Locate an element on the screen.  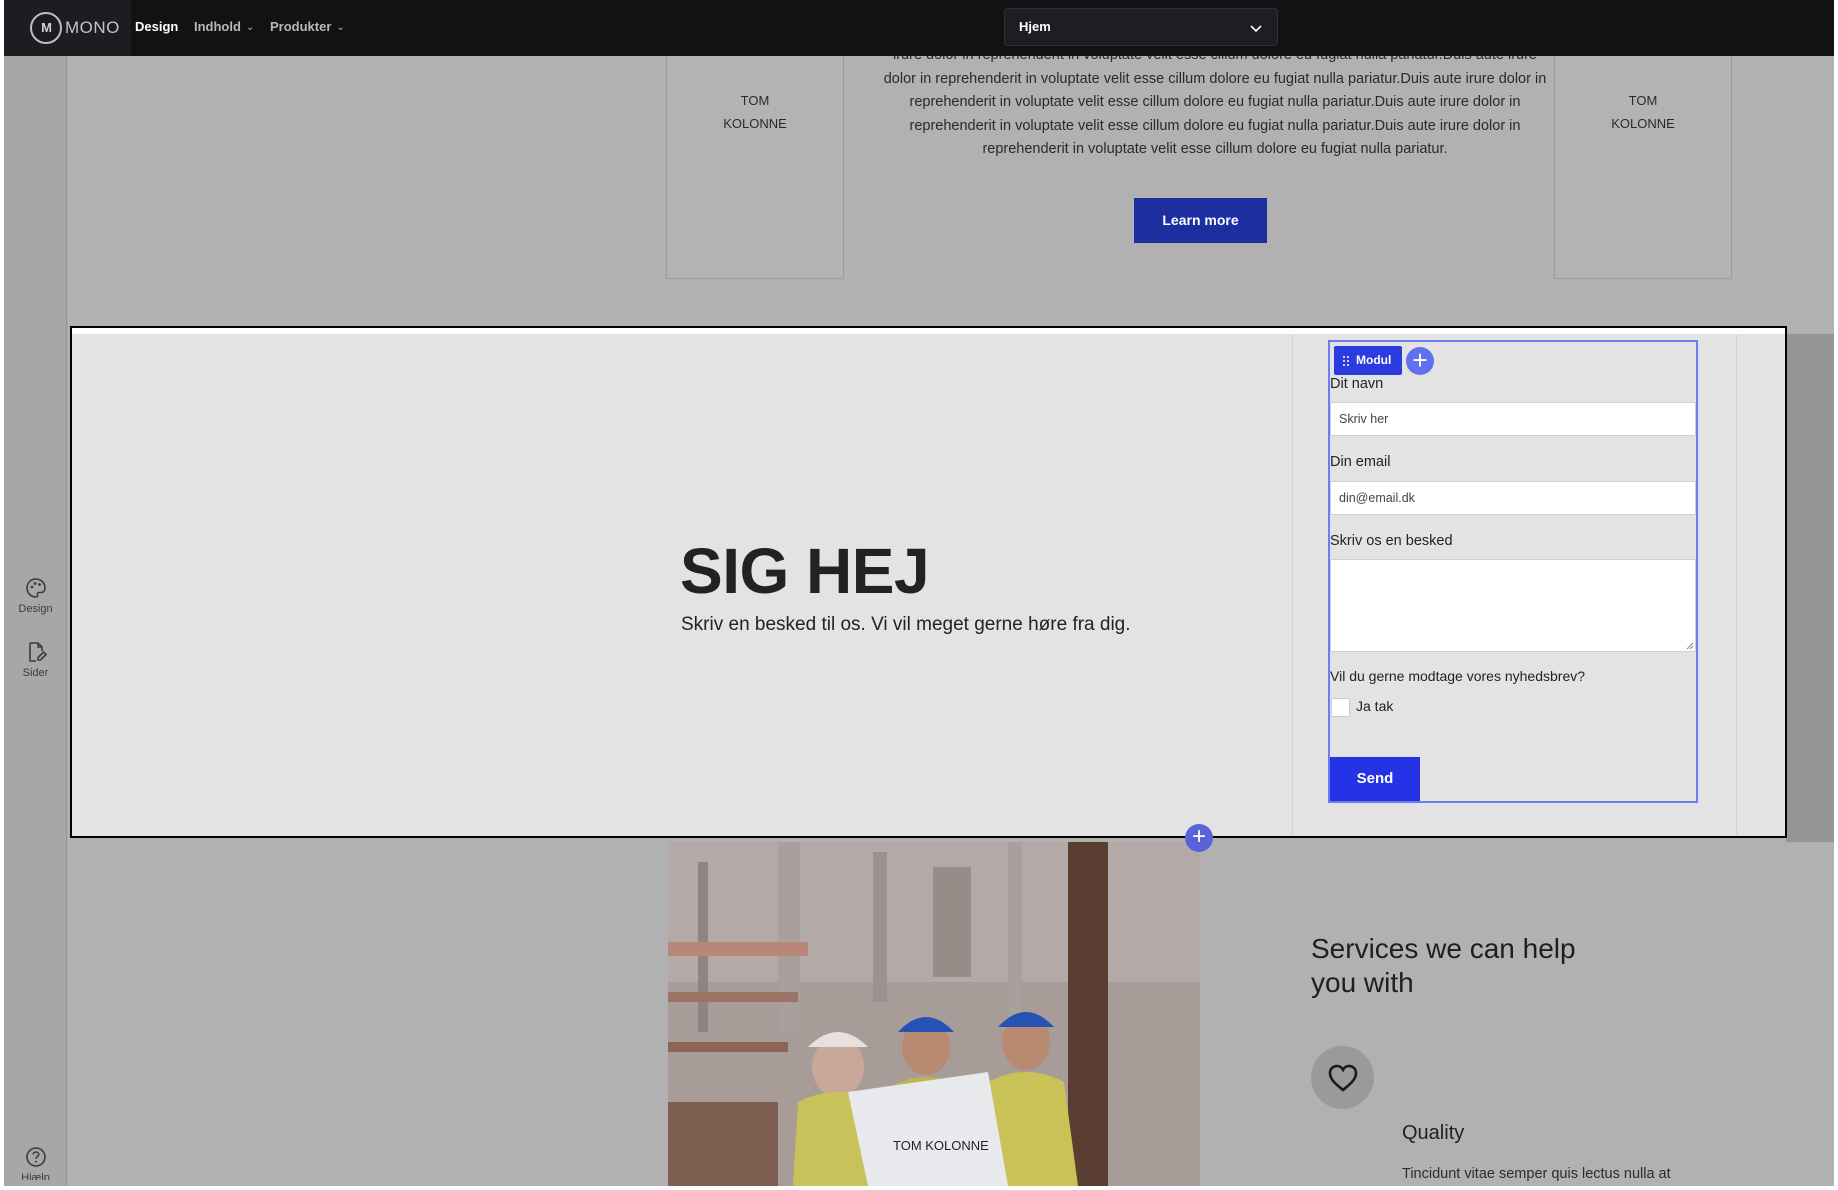
message-textarea is located at coordinates (1513, 605).